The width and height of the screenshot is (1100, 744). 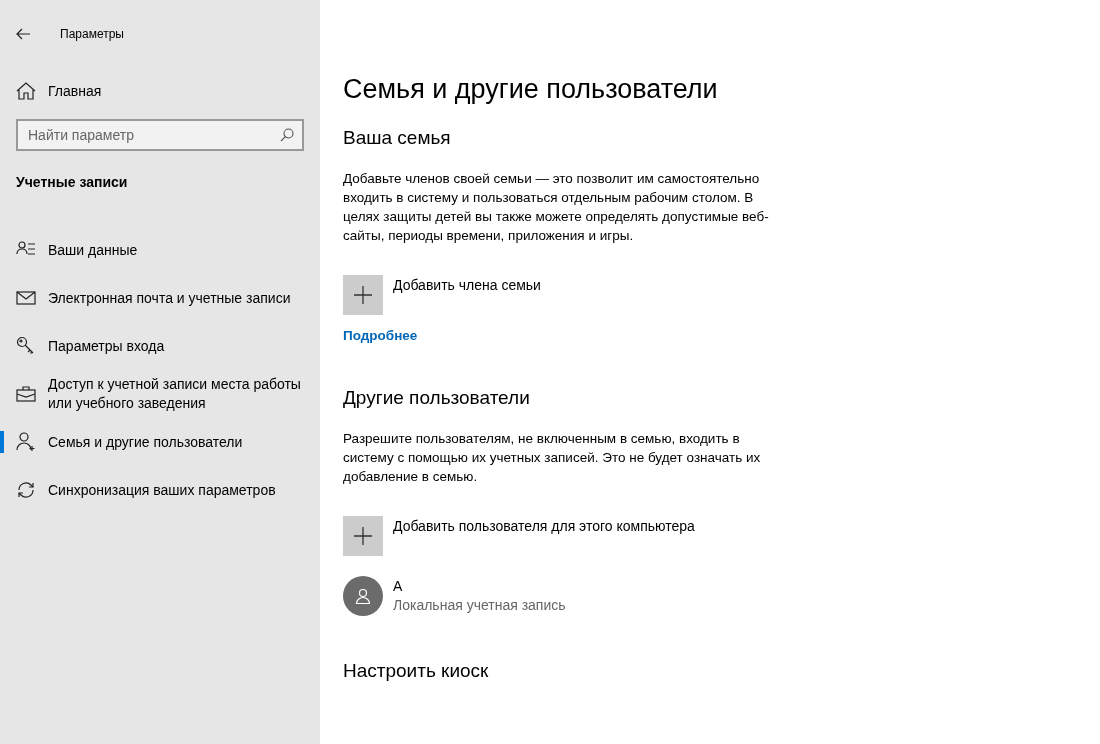 I want to click on section-heading: Другие пользователи, so click(x=436, y=398).